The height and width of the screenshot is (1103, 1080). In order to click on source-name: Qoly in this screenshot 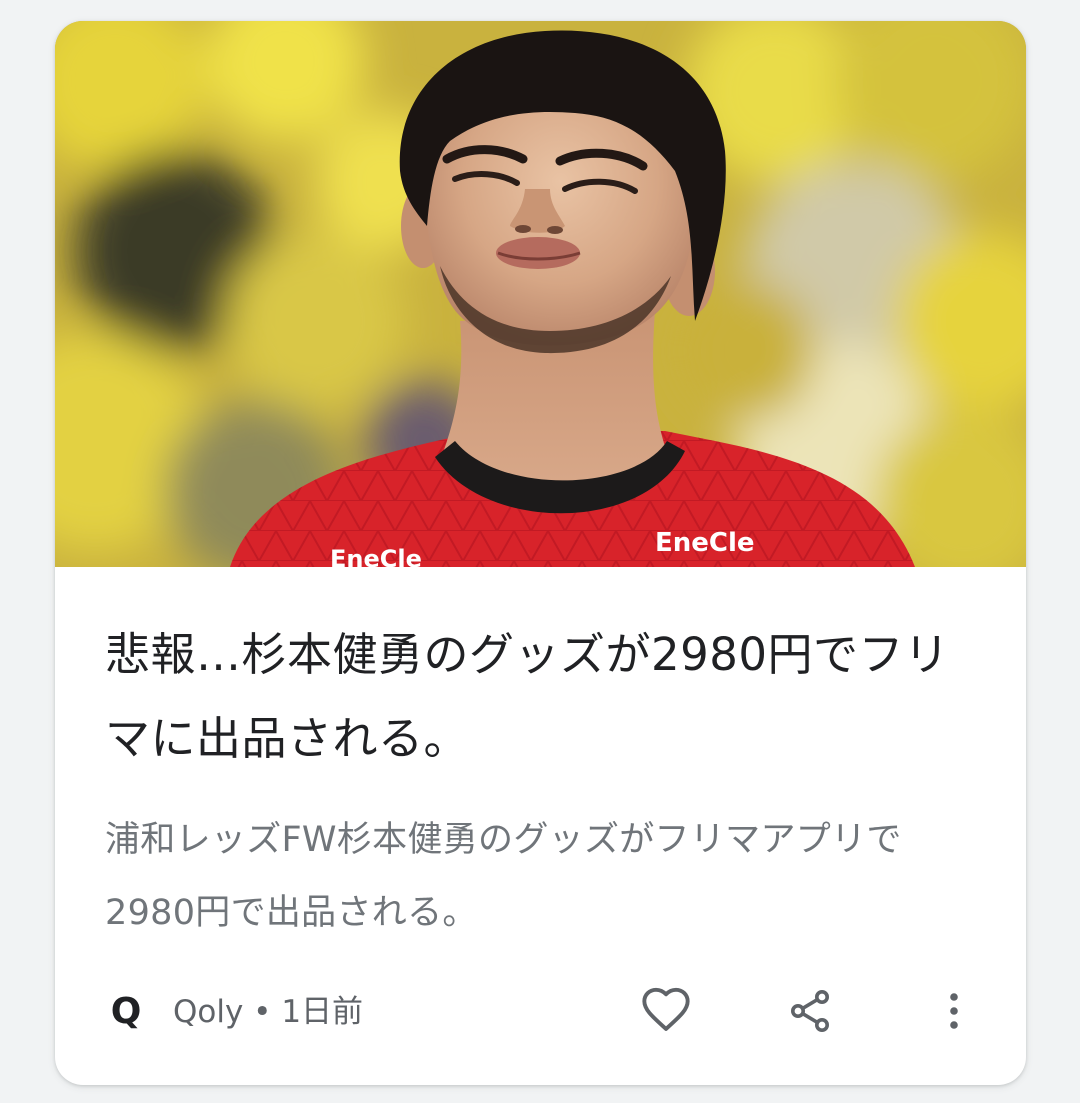, I will do `click(208, 1012)`.